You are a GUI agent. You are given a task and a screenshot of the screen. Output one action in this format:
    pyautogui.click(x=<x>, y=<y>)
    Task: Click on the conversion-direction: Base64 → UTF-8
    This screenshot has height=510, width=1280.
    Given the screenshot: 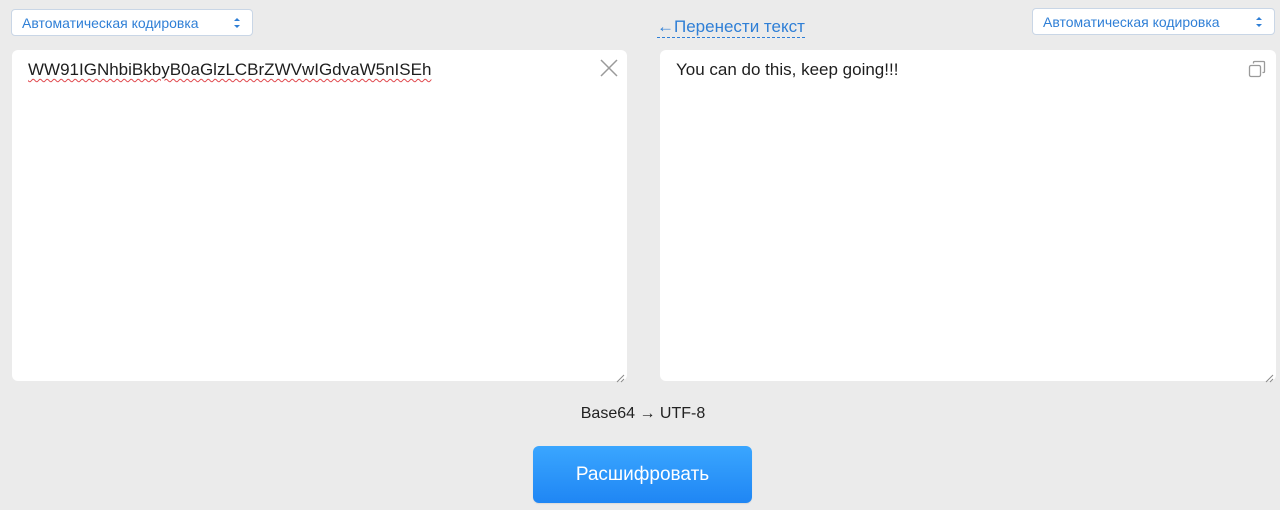 What is the action you would take?
    pyautogui.click(x=643, y=413)
    